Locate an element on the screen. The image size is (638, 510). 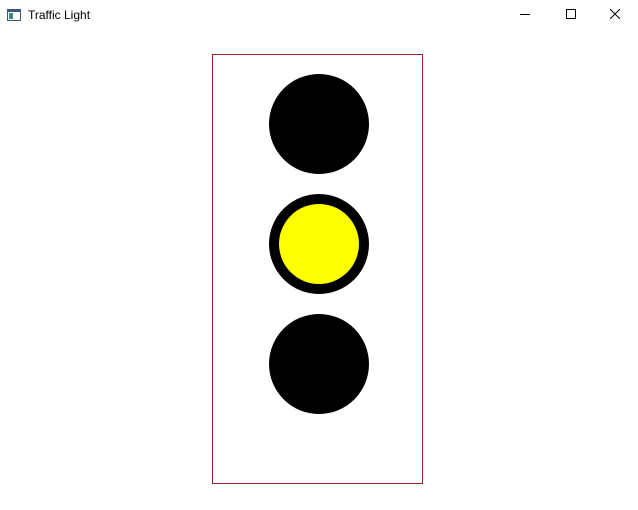
maximize-button is located at coordinates (571, 15).